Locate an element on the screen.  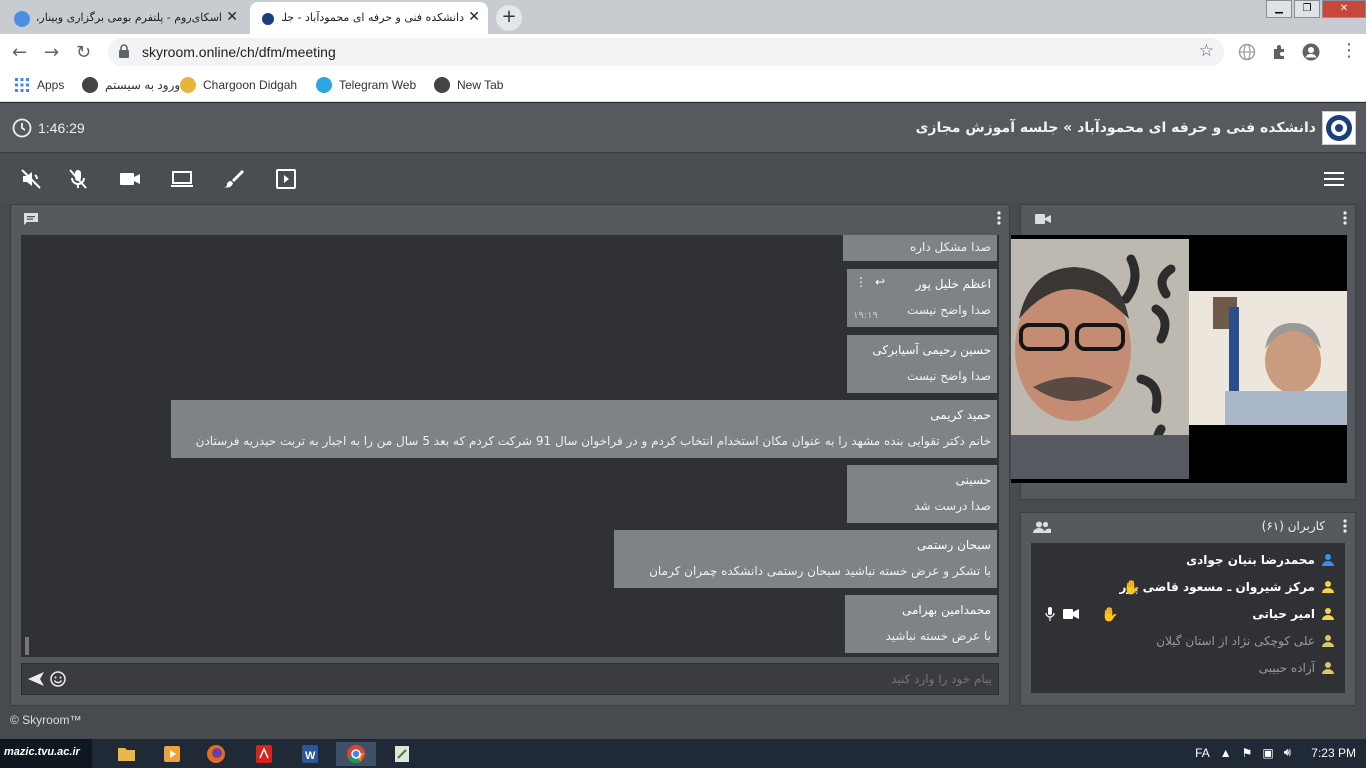
screen-share-icon is located at coordinates (182, 179).